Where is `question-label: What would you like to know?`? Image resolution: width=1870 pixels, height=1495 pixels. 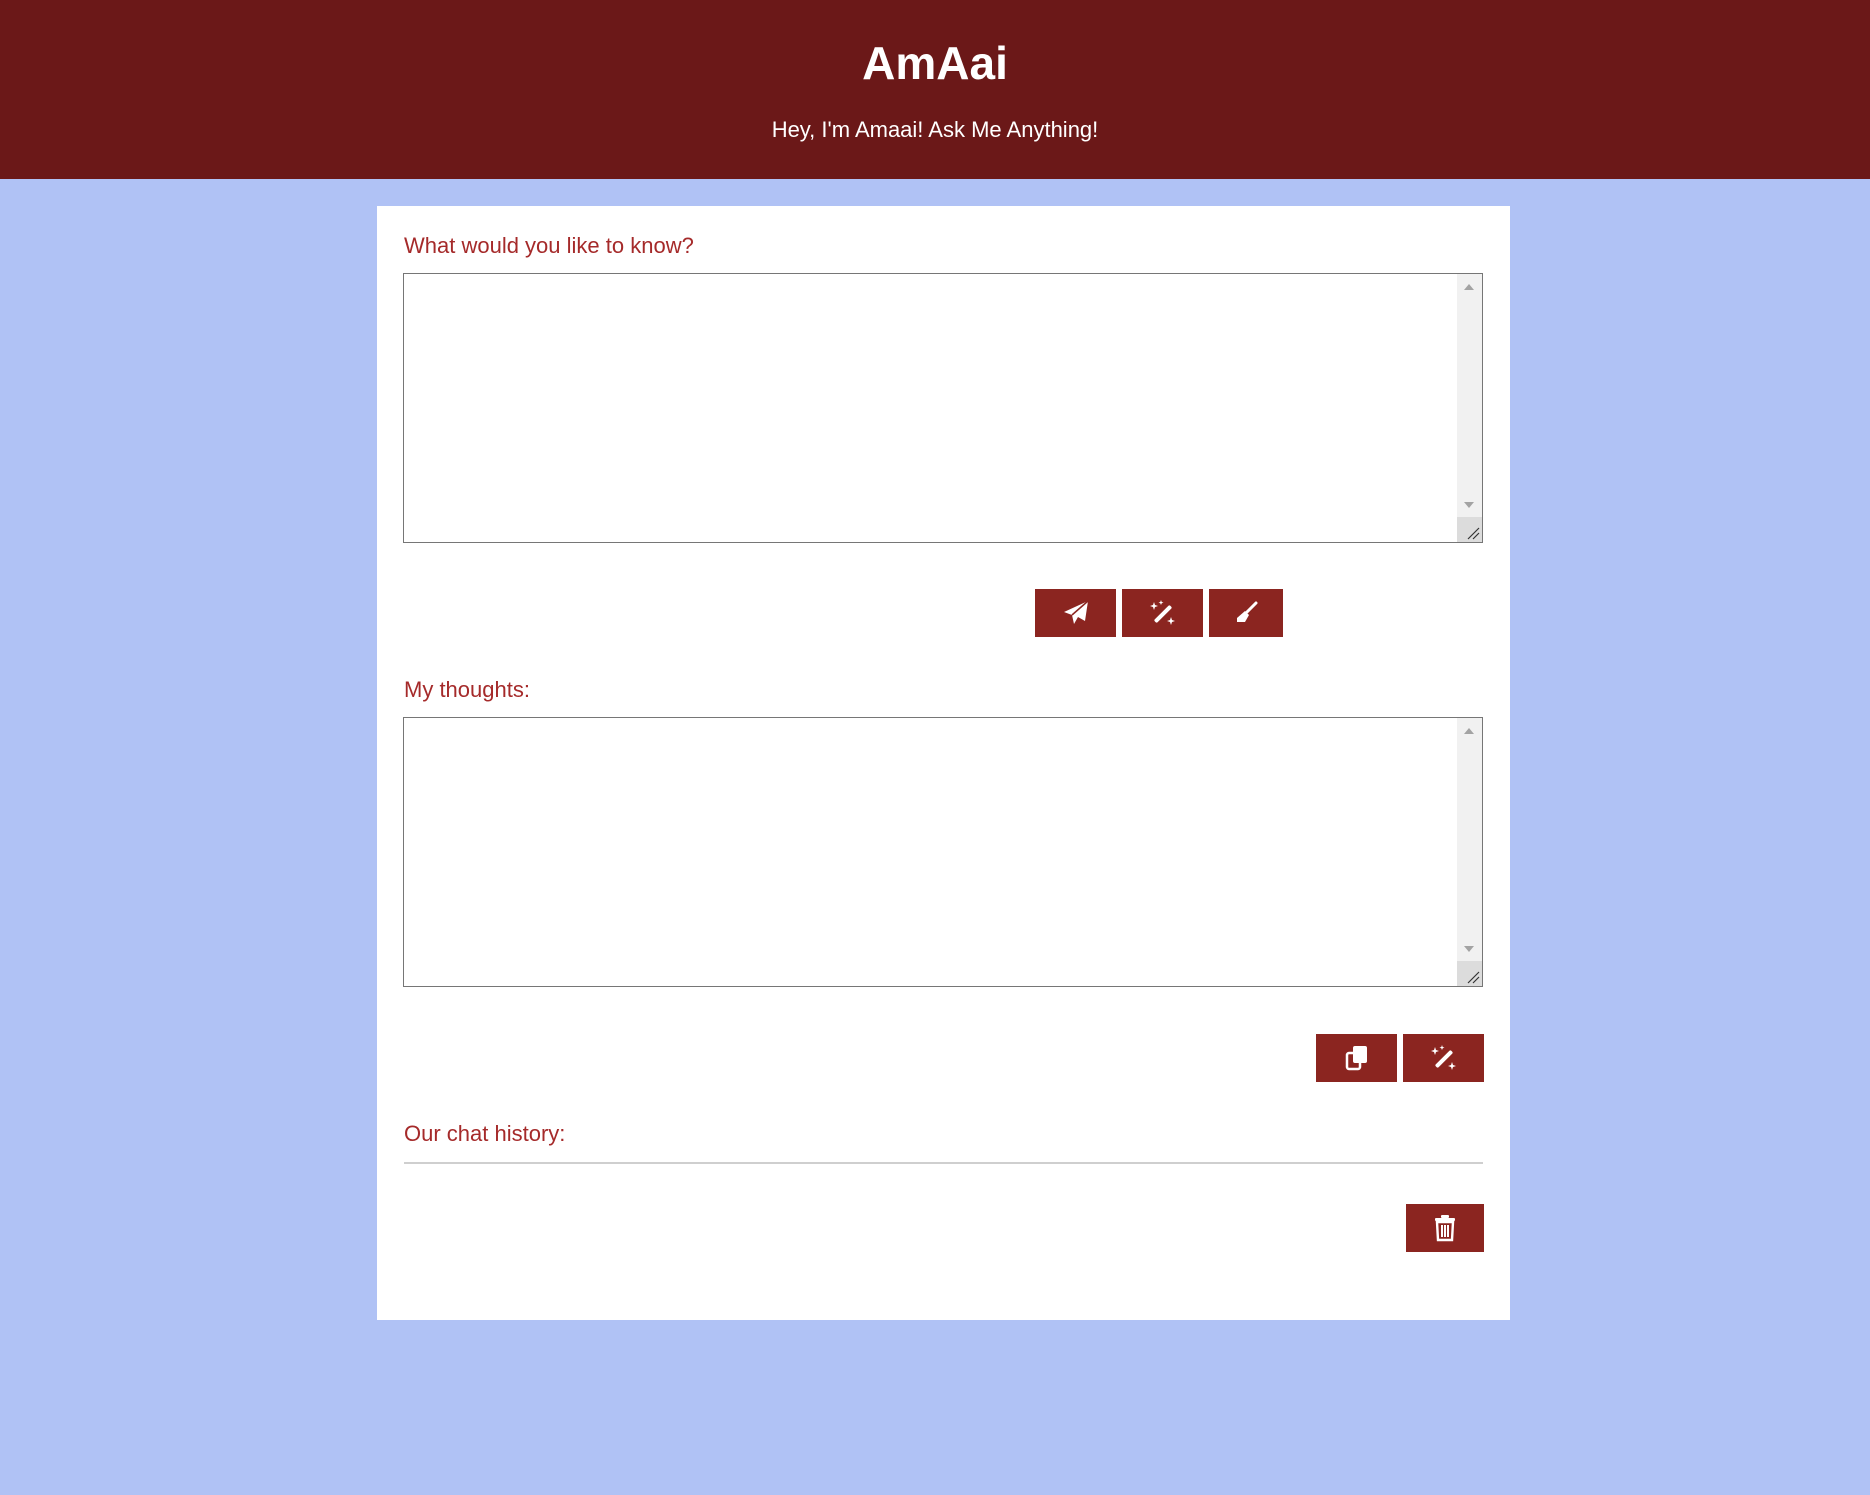
question-label: What would you like to know? is located at coordinates (549, 245).